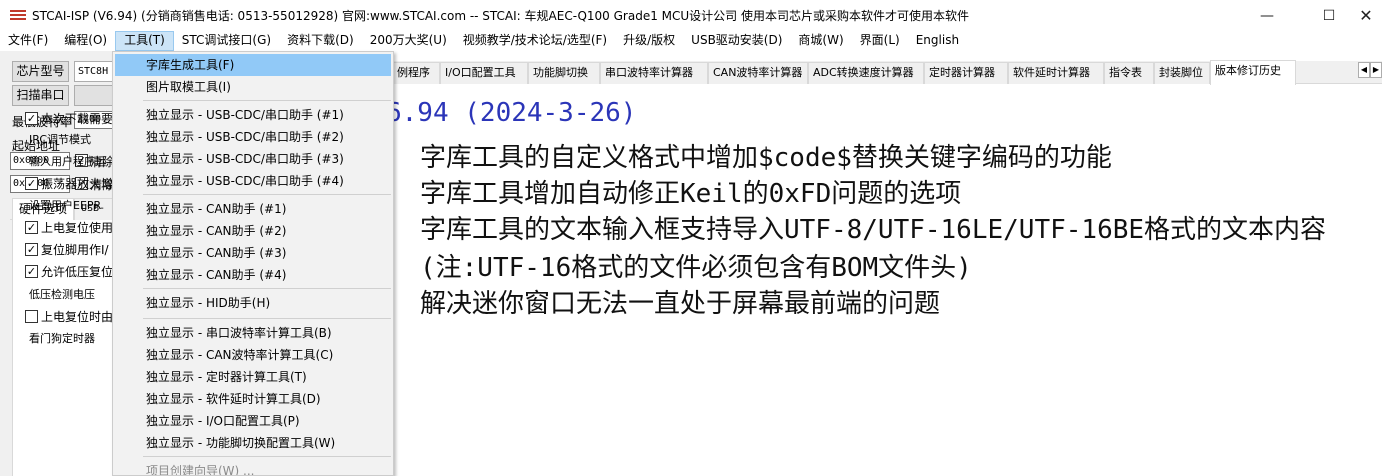 The width and height of the screenshot is (1382, 476). Describe the element at coordinates (85, 41) in the screenshot. I see `menu-item-1: 编程(O)` at that location.